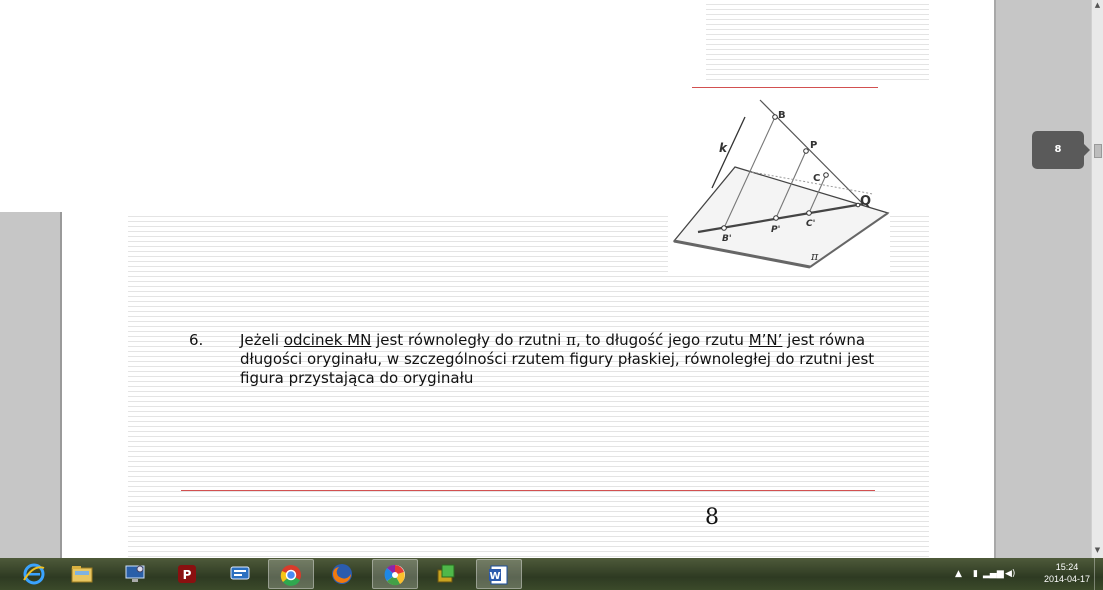 Image resolution: width=1103 pixels, height=590 pixels. I want to click on para-pi: π, so click(571, 340).